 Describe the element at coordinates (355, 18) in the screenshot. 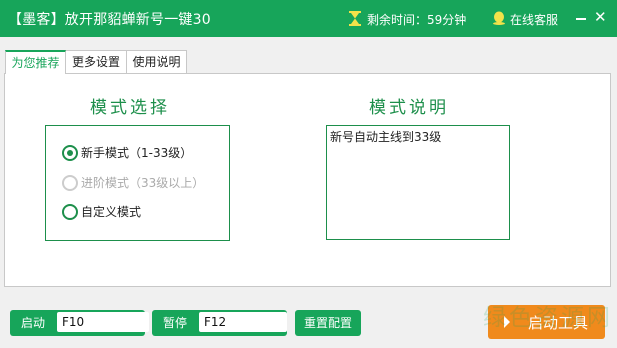

I see `hourglass-icon` at that location.